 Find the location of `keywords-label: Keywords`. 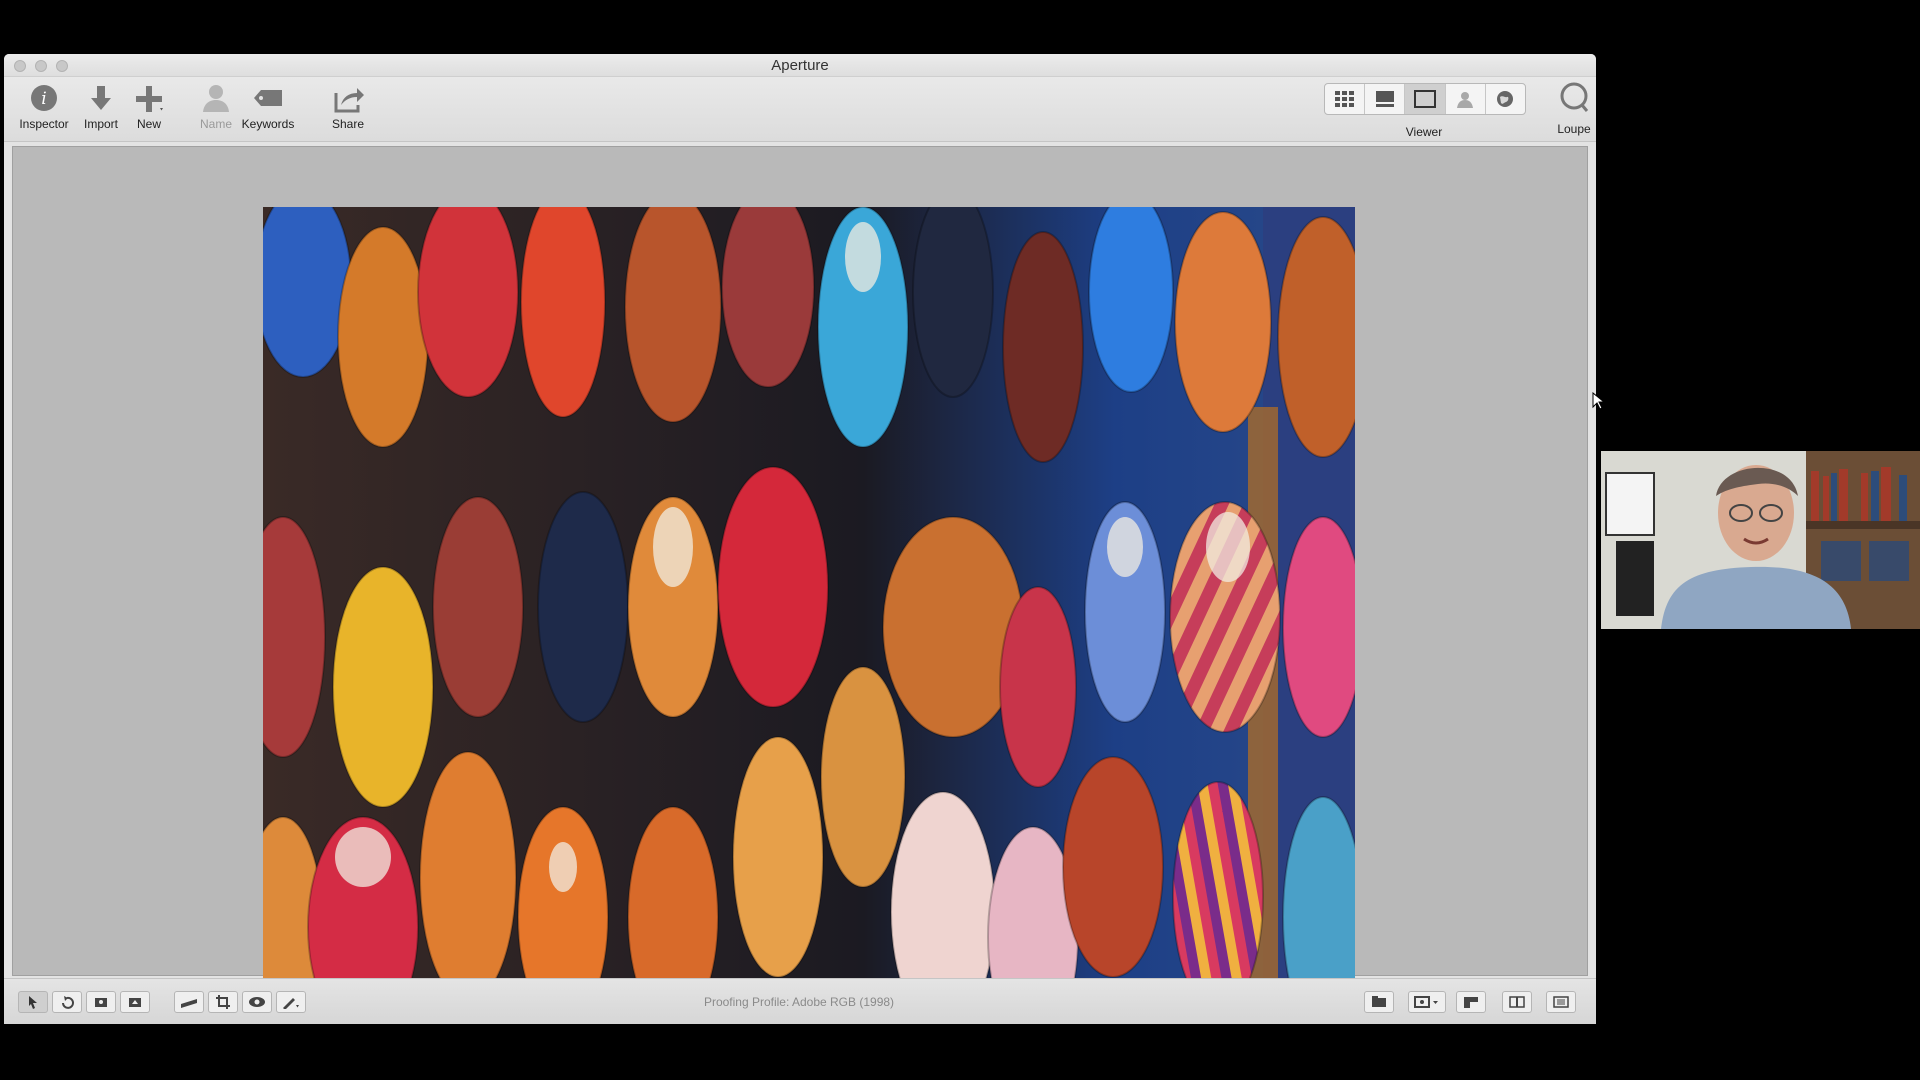

keywords-label: Keywords is located at coordinates (268, 124).